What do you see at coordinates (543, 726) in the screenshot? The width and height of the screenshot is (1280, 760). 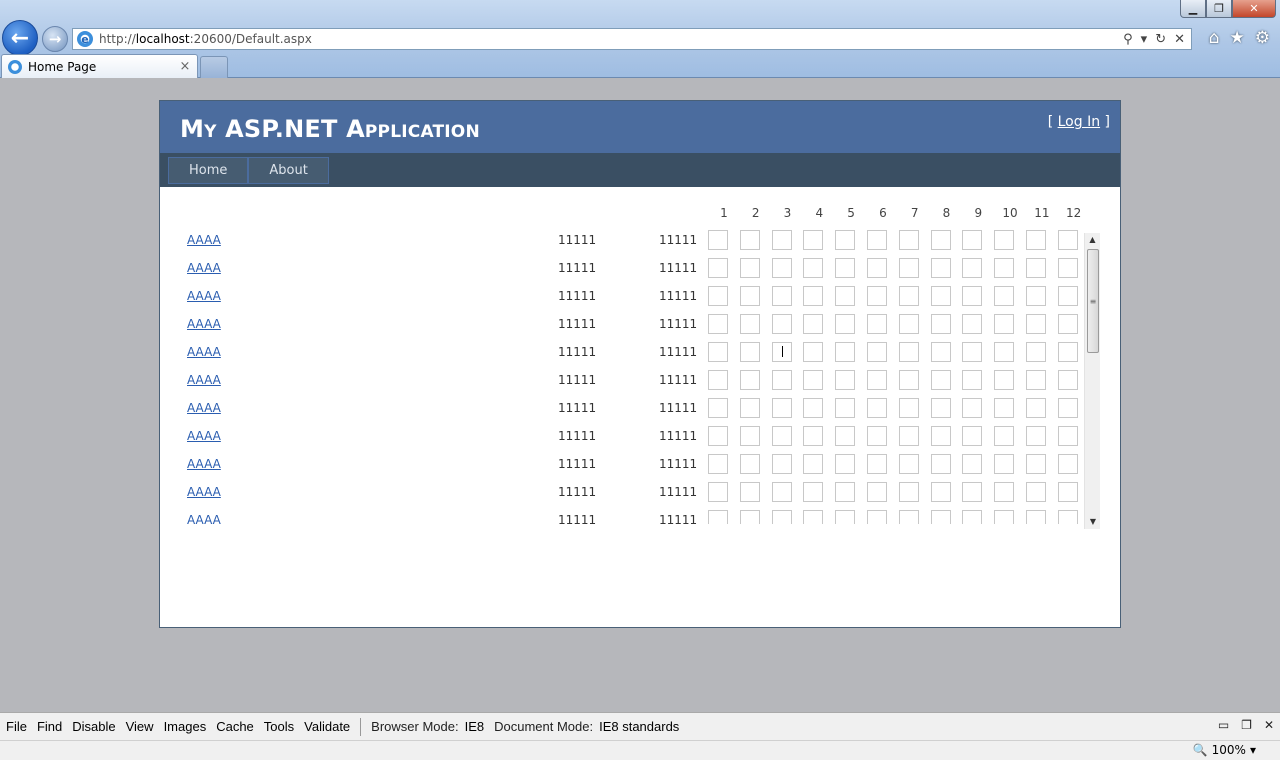 I see `document-mode-label: Document Mode:` at bounding box center [543, 726].